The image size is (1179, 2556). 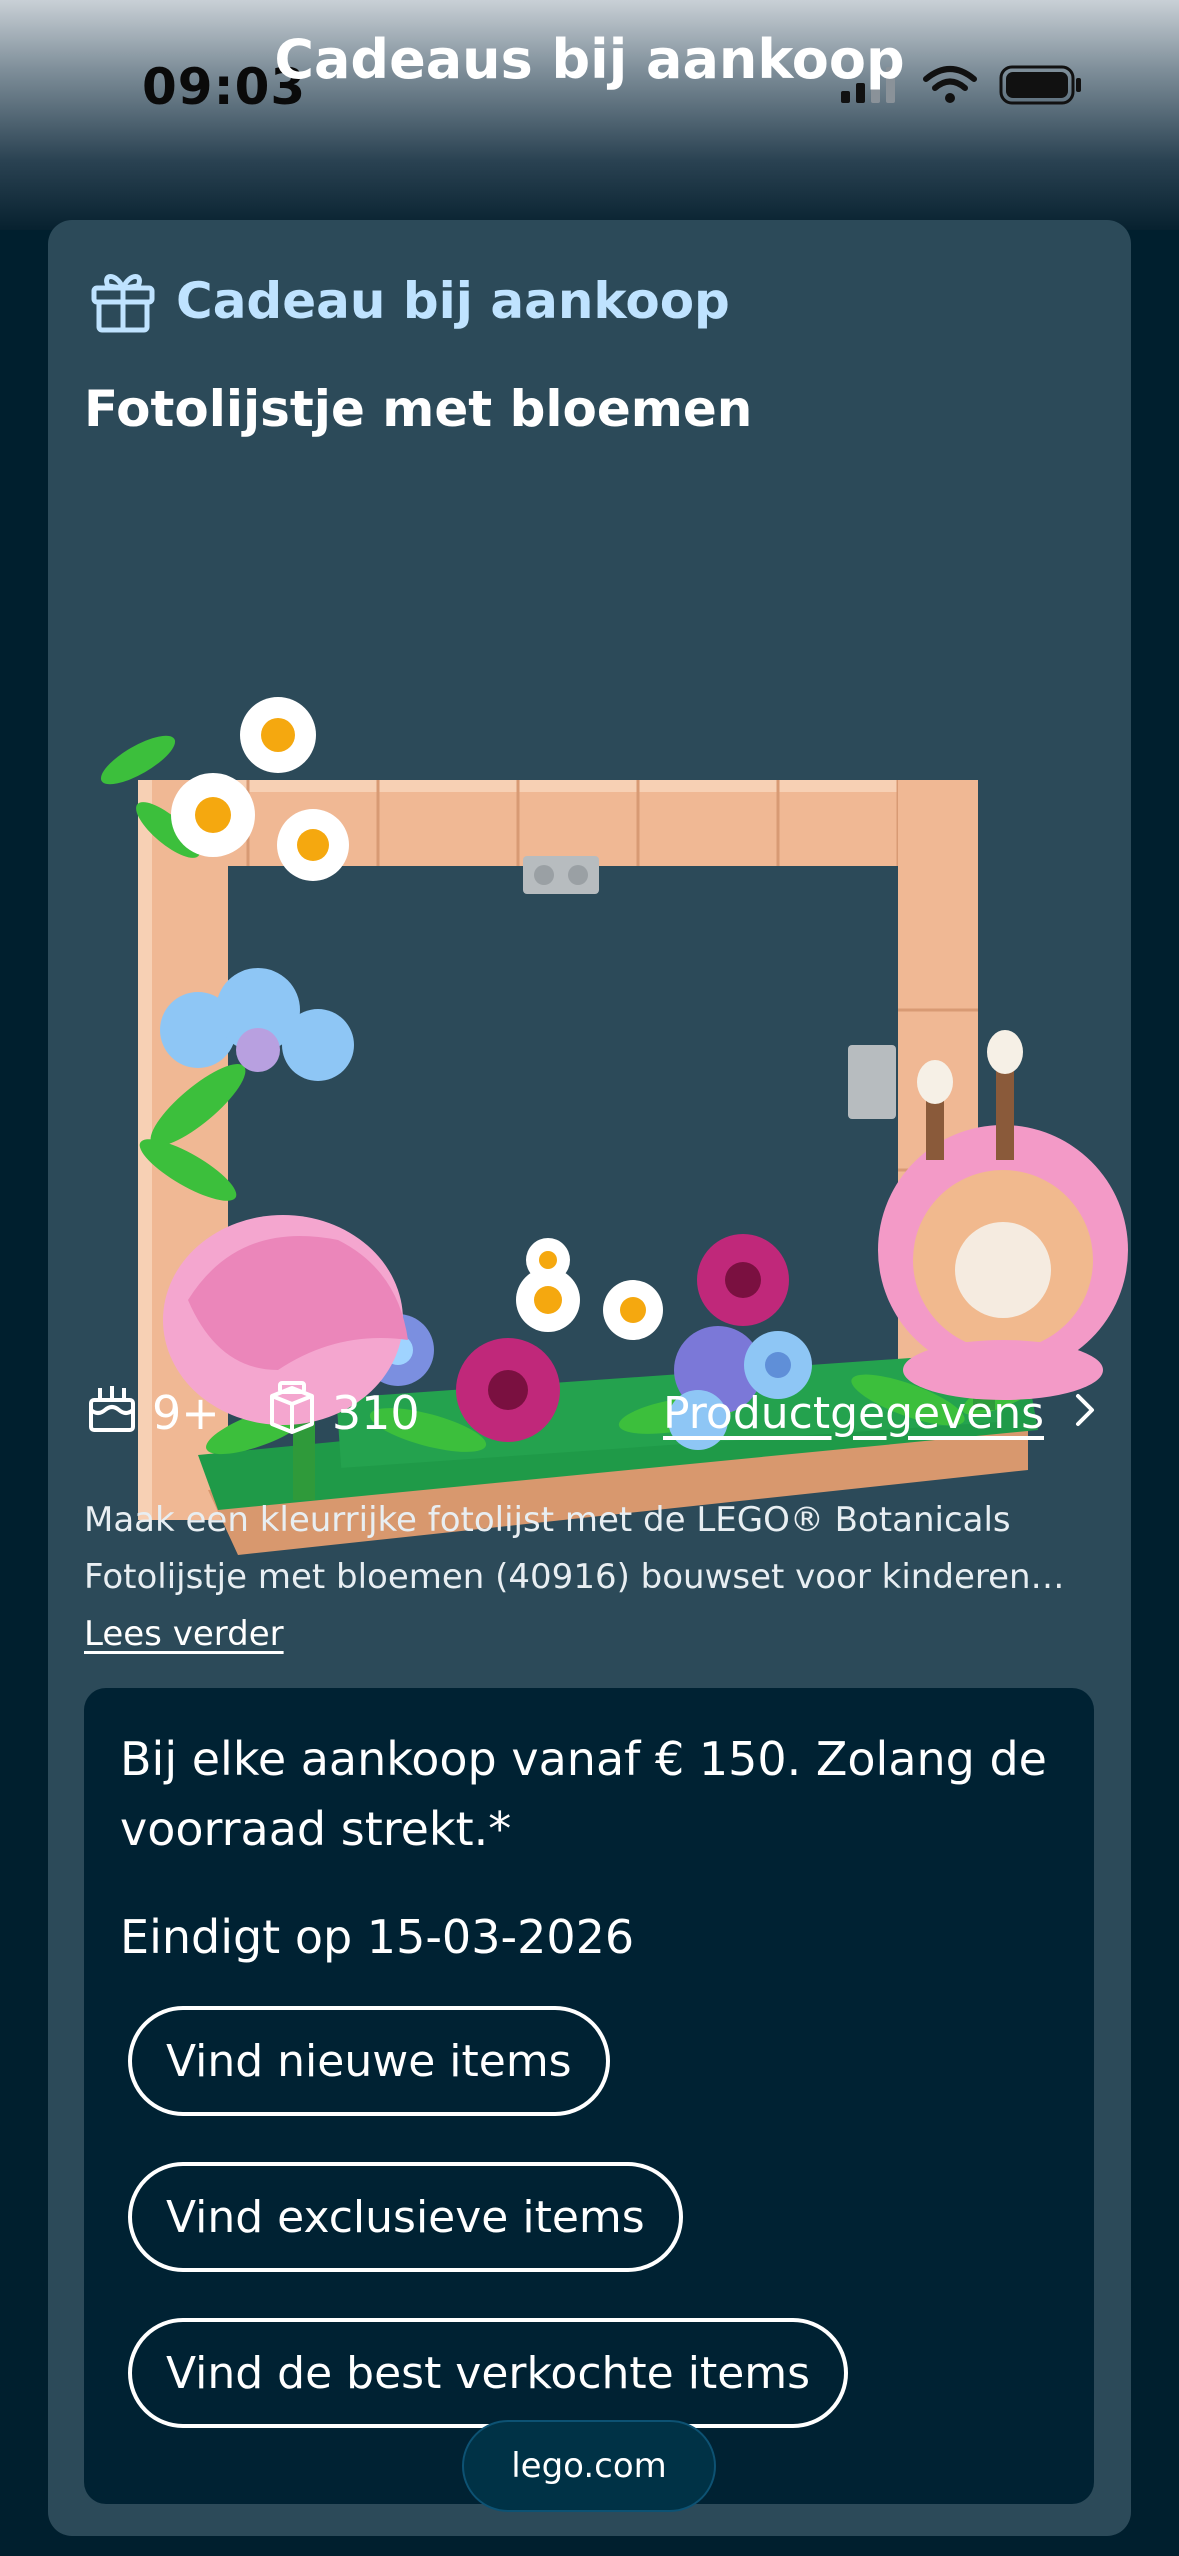 I want to click on status-bar: 09:03 Cadeaus bij aankoop, so click(x=589, y=85).